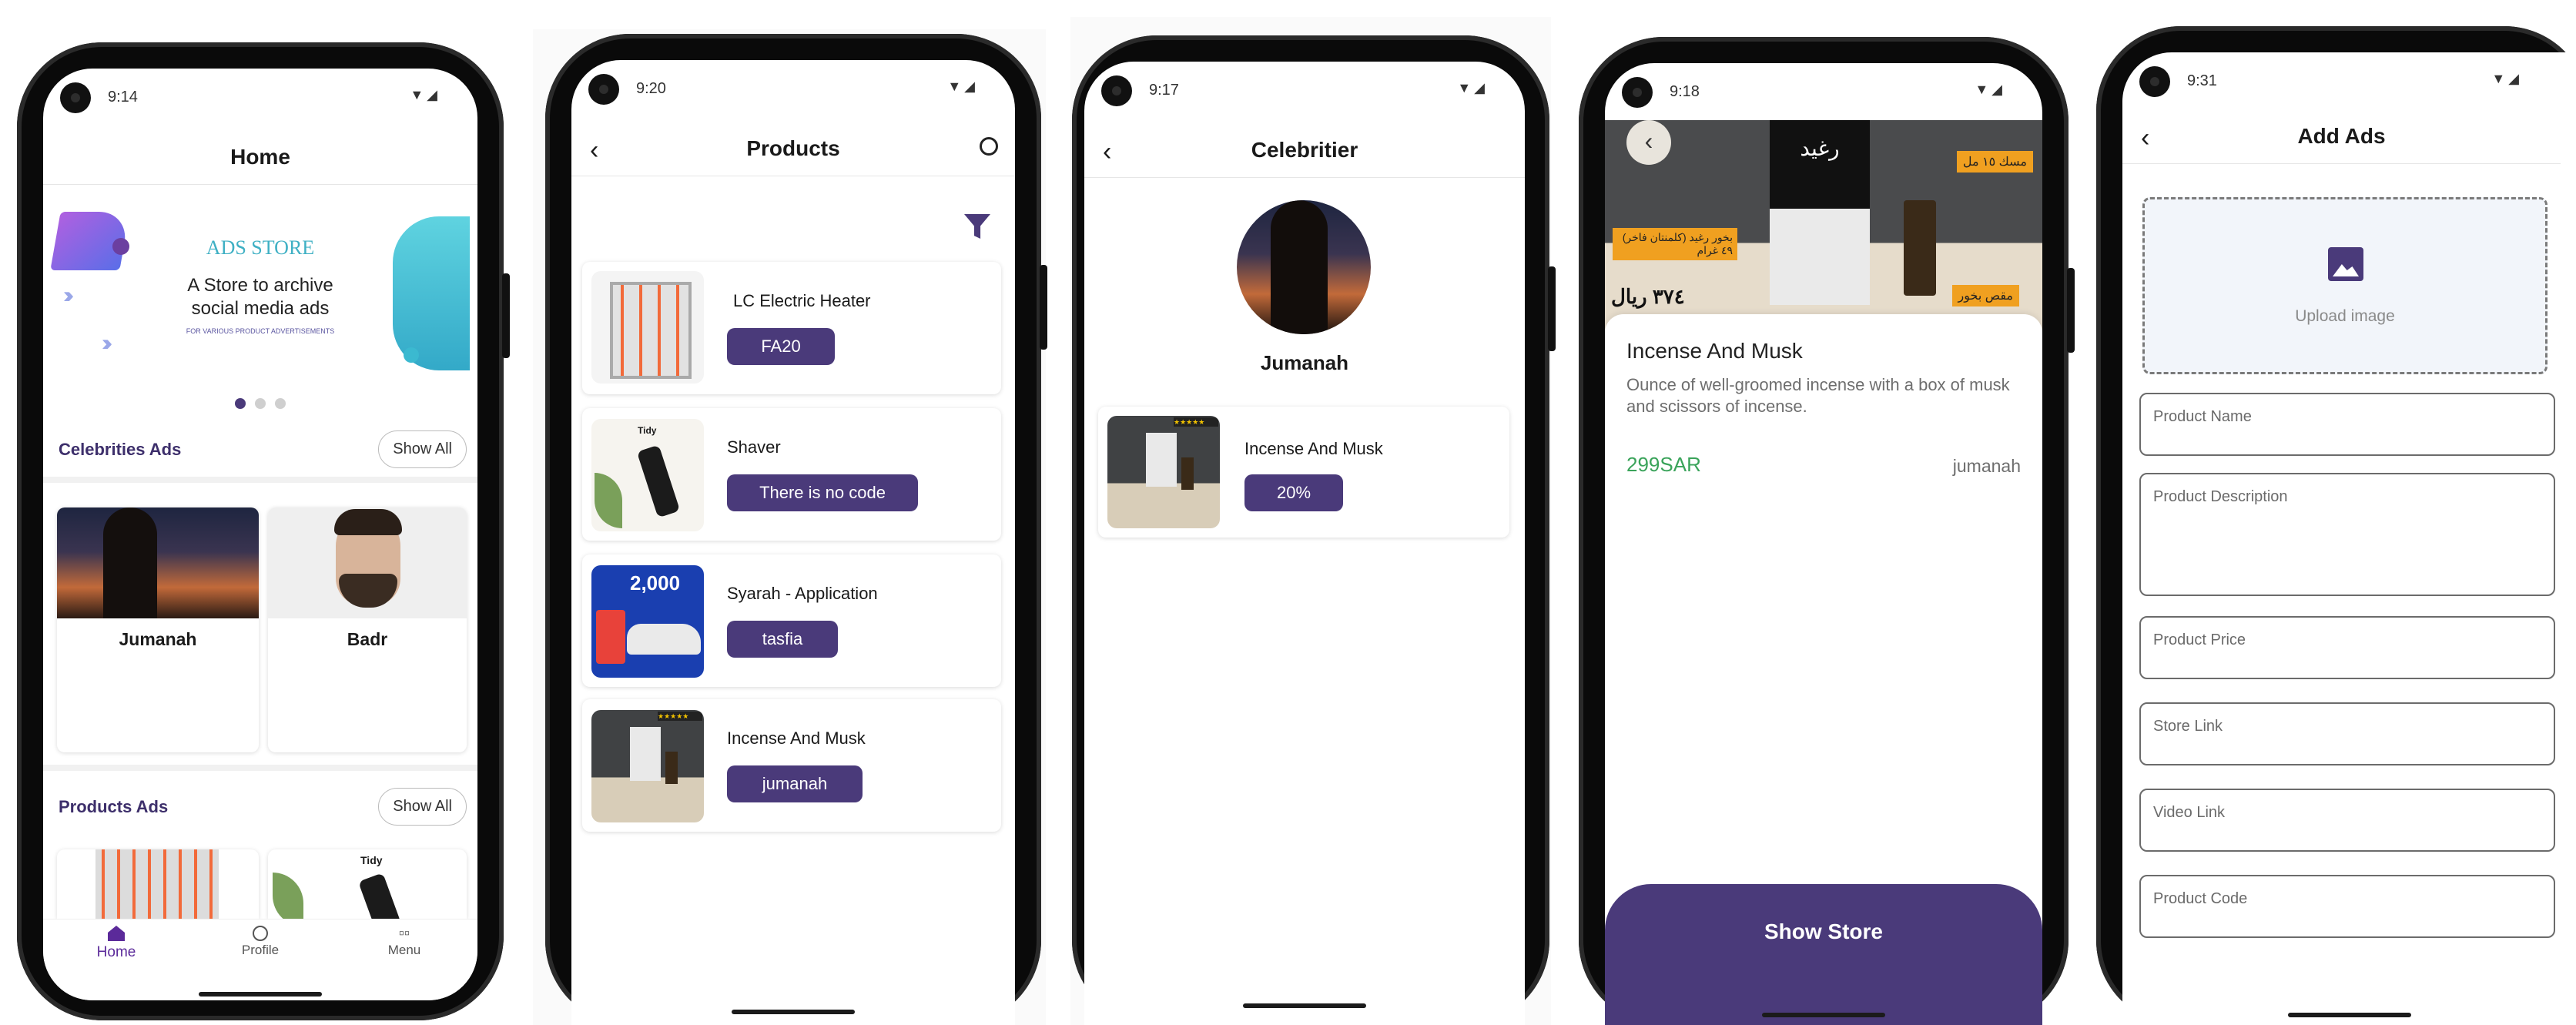 The width and height of the screenshot is (2576, 1025). Describe the element at coordinates (367, 639) in the screenshot. I see `celebrity-name: Badr` at that location.